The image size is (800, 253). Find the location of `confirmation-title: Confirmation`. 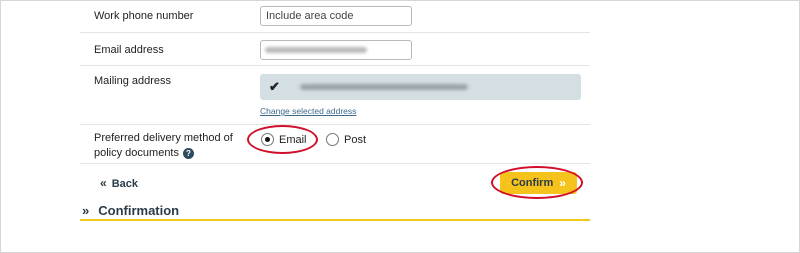

confirmation-title: Confirmation is located at coordinates (139, 210).